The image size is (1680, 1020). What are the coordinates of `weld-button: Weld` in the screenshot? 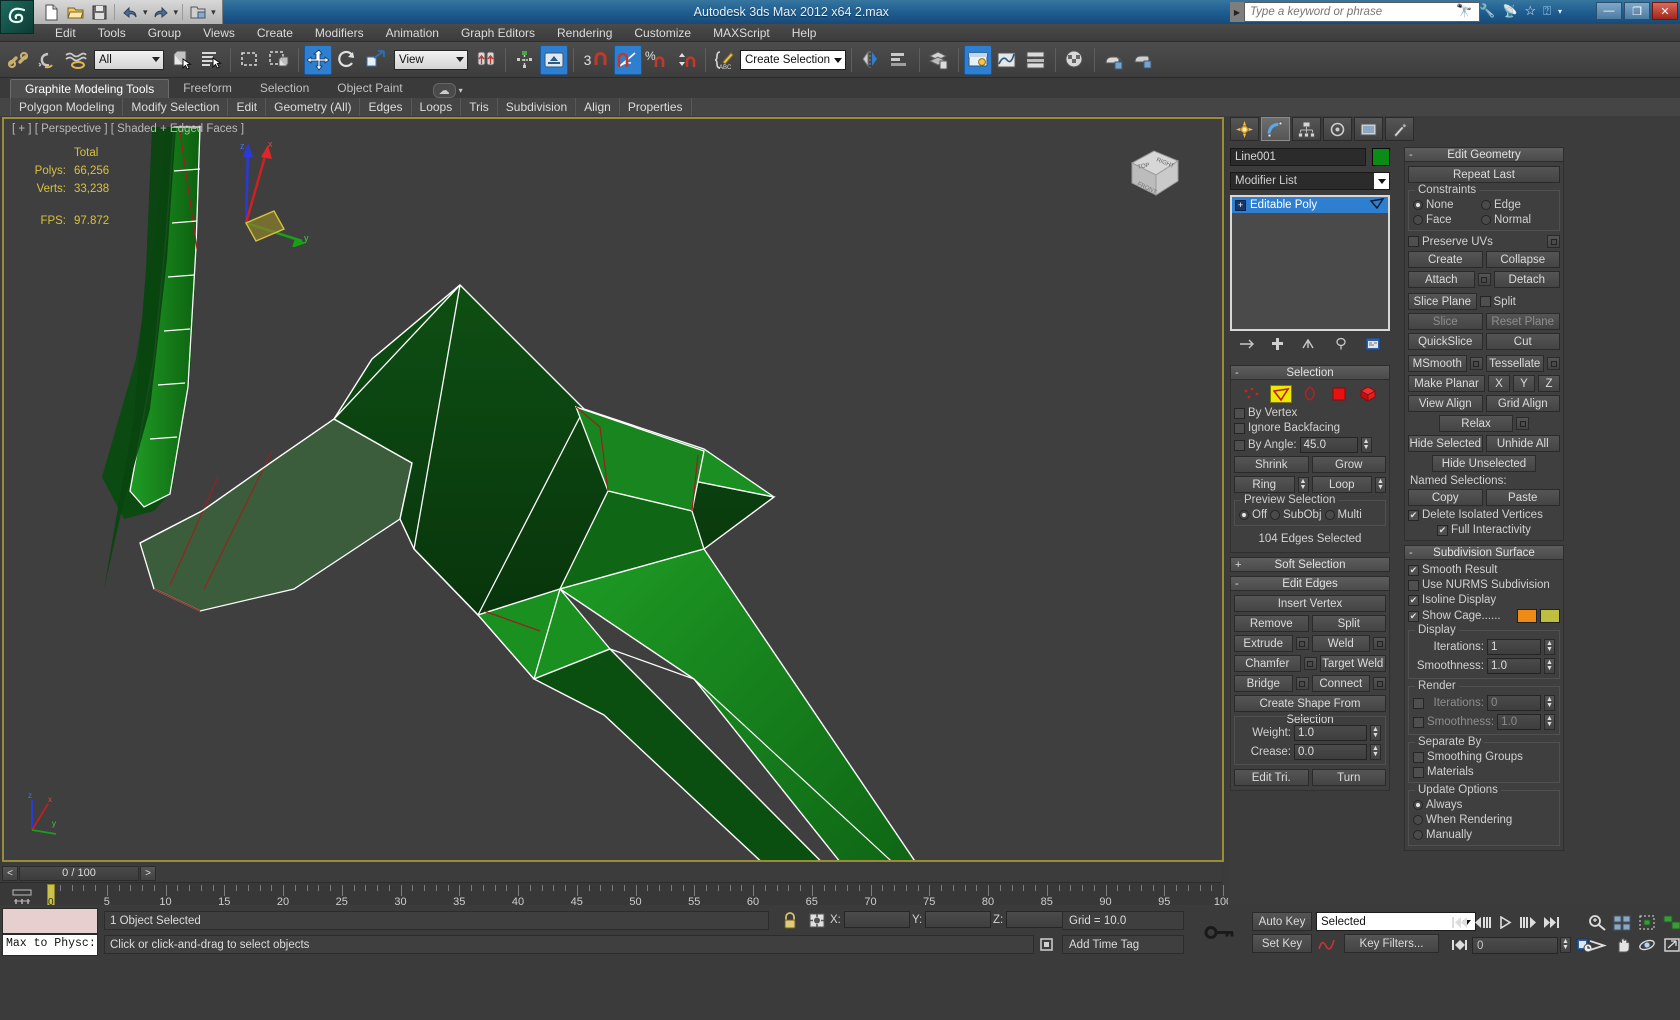 It's located at (1340, 643).